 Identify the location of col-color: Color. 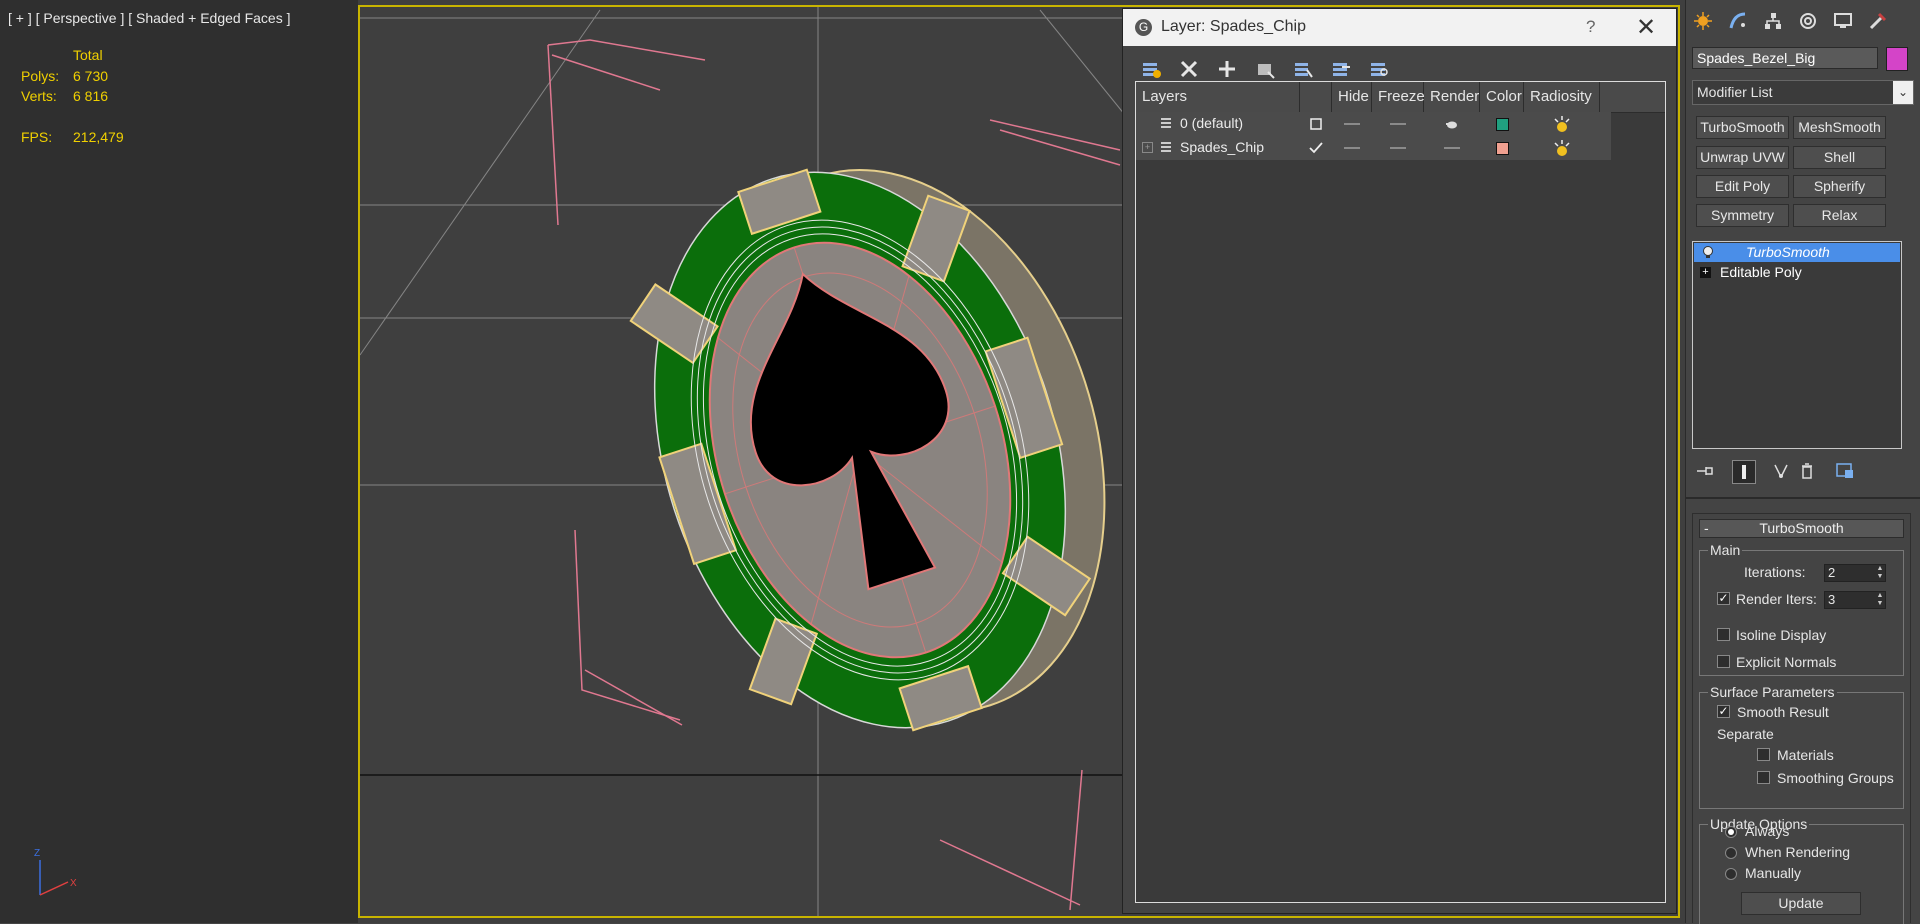
(1502, 97).